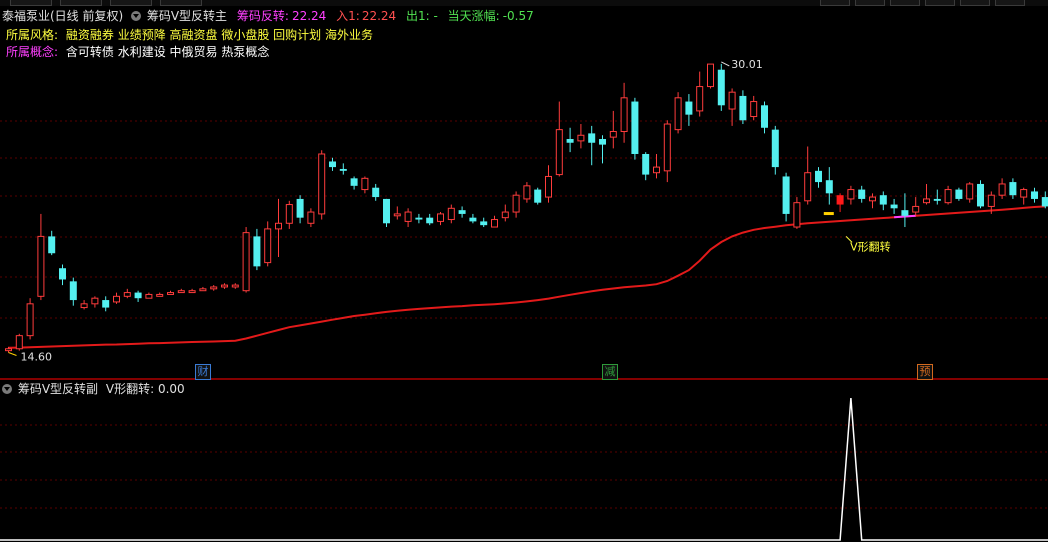 This screenshot has width=1048, height=542. I want to click on style-value: 融资融券 业绩预降 高融资盘 微小盘股 回购计划 海外业务, so click(219, 35).